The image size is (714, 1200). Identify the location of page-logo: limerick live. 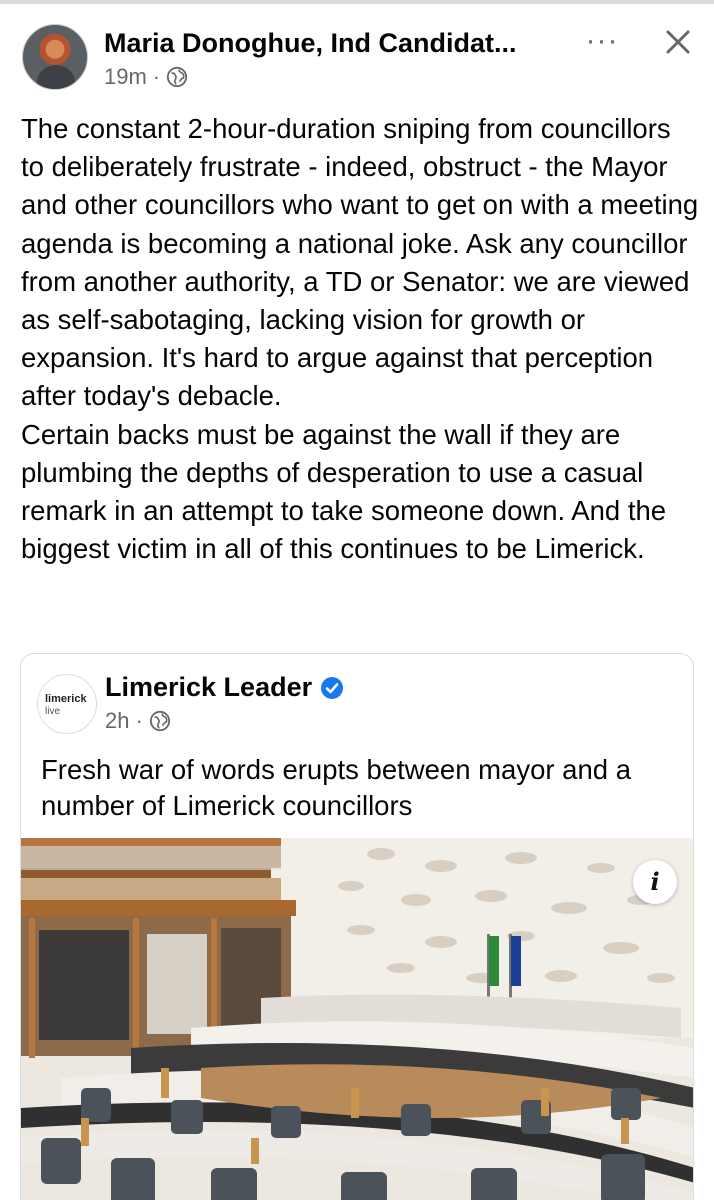
(67, 704).